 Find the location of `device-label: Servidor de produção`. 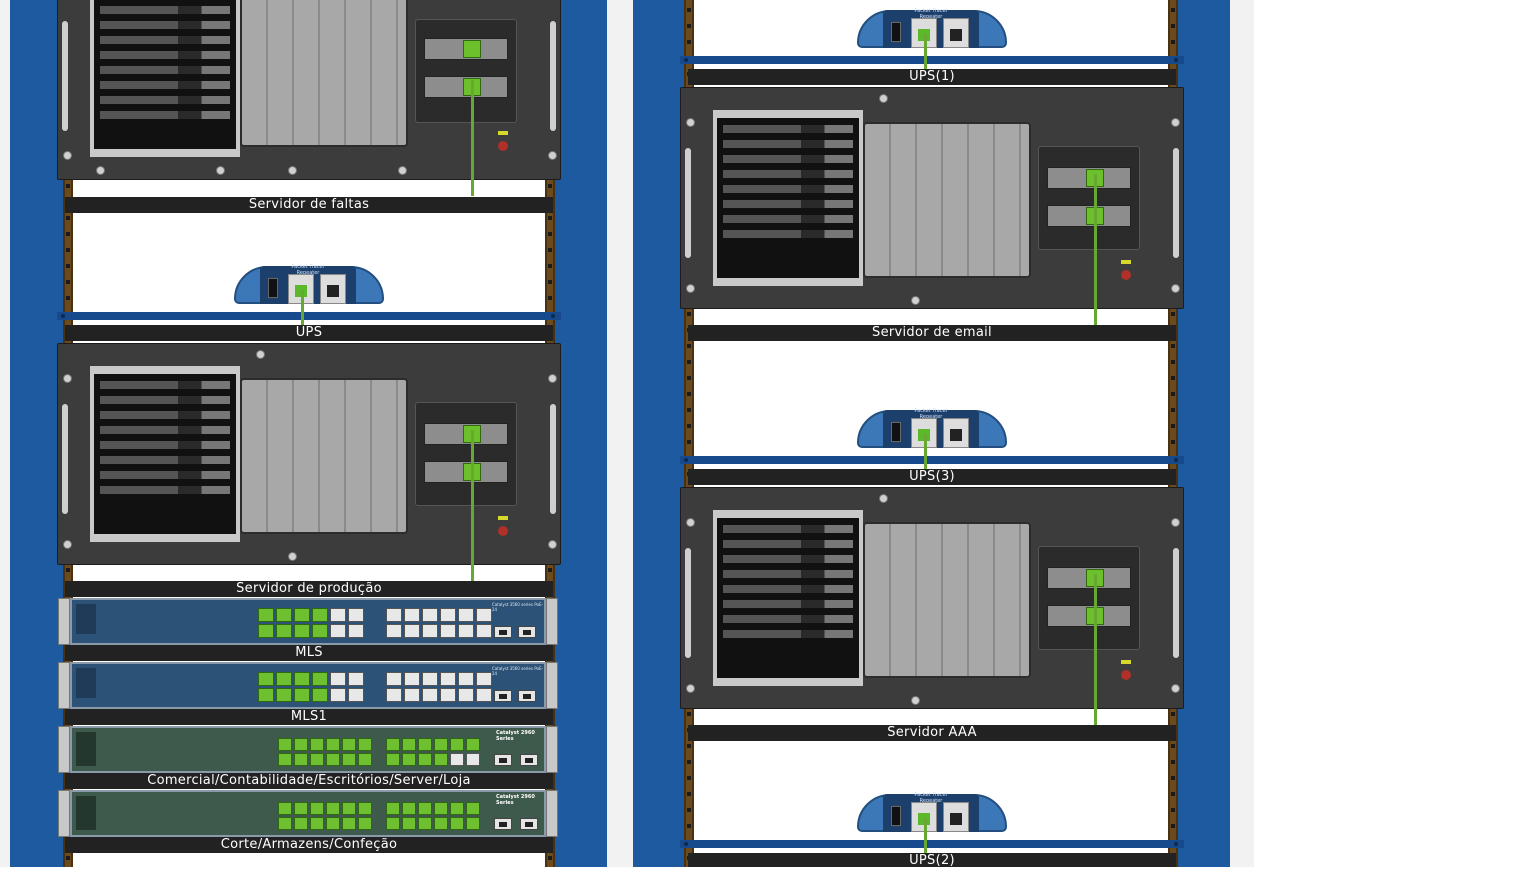

device-label: Servidor de produção is located at coordinates (309, 589).